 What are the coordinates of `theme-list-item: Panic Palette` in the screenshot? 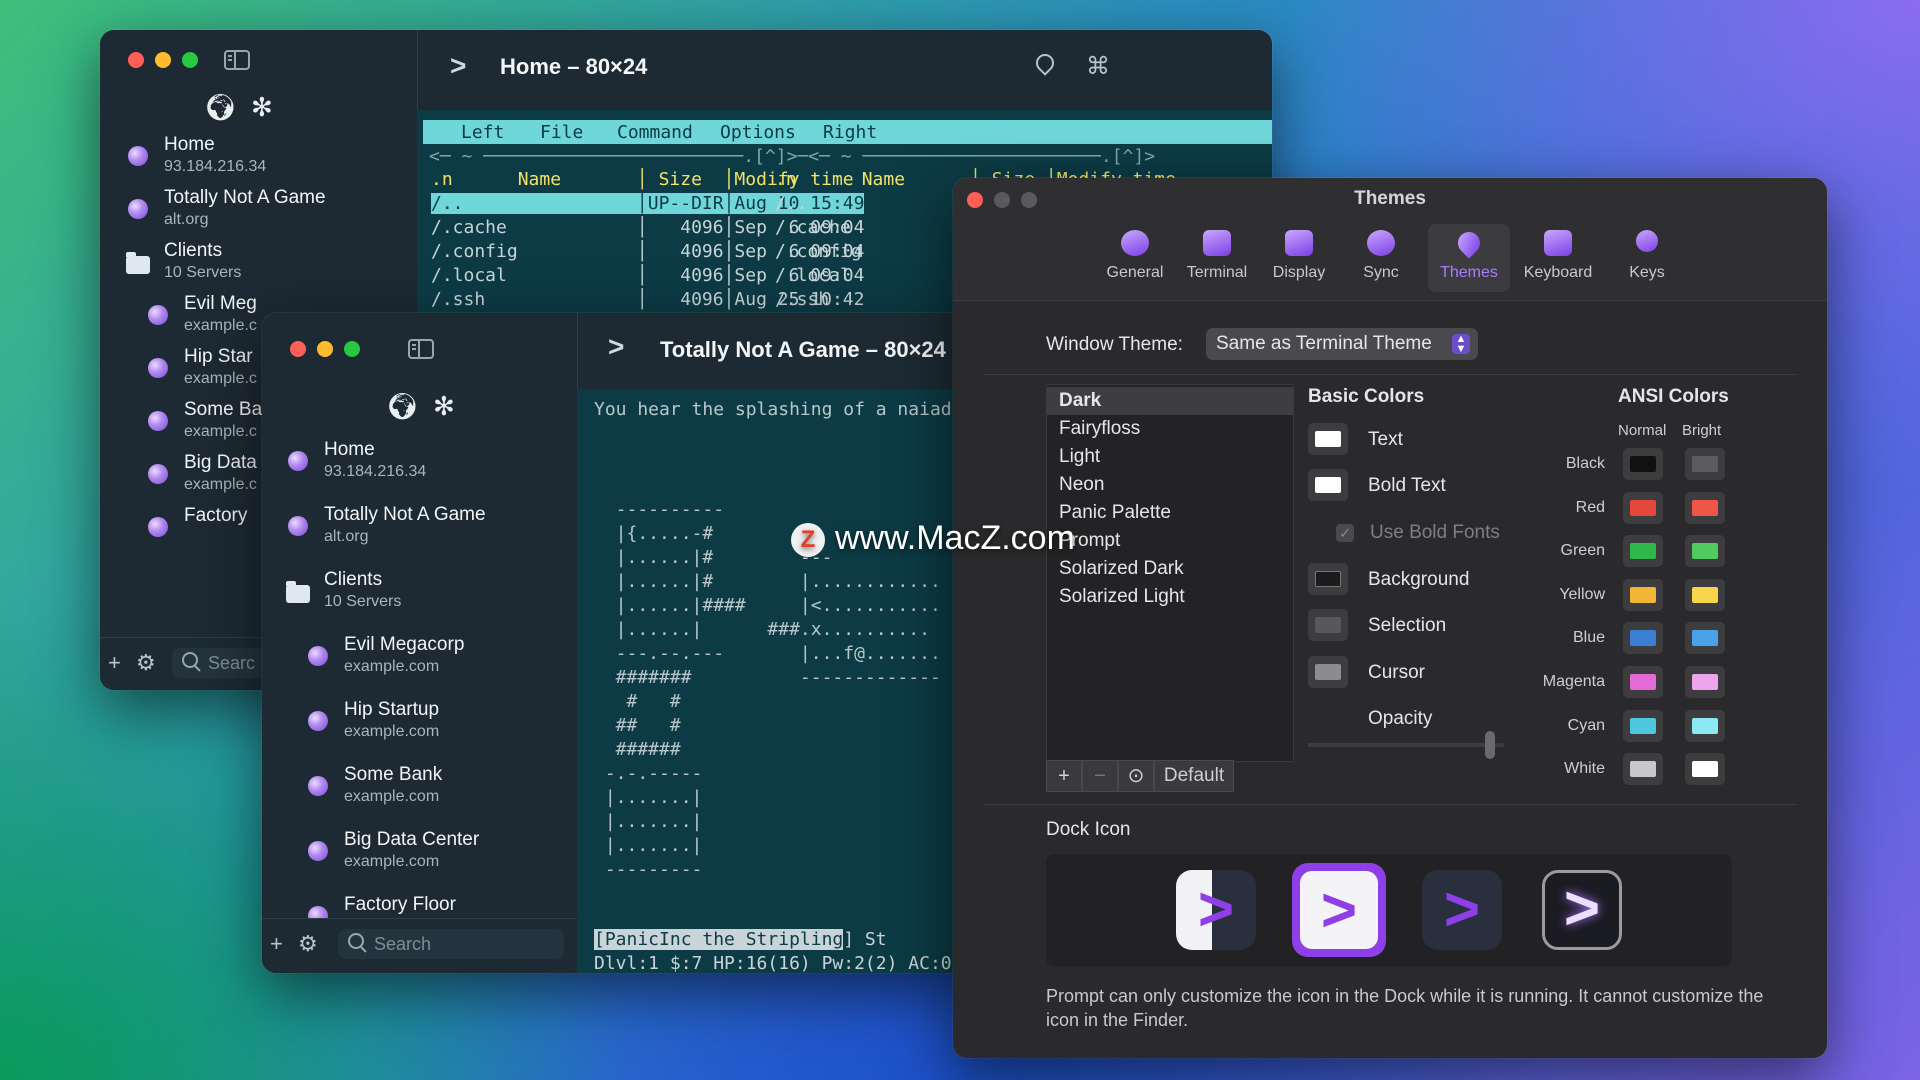 It's located at (1170, 513).